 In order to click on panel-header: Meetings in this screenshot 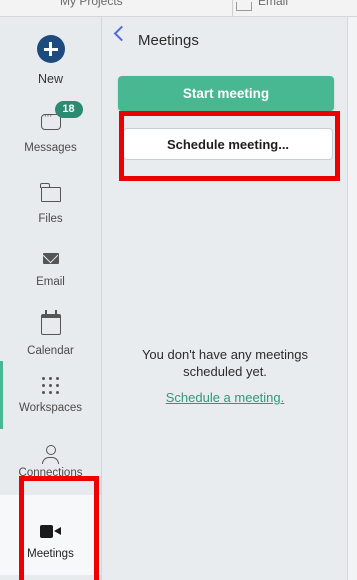, I will do `click(224, 39)`.